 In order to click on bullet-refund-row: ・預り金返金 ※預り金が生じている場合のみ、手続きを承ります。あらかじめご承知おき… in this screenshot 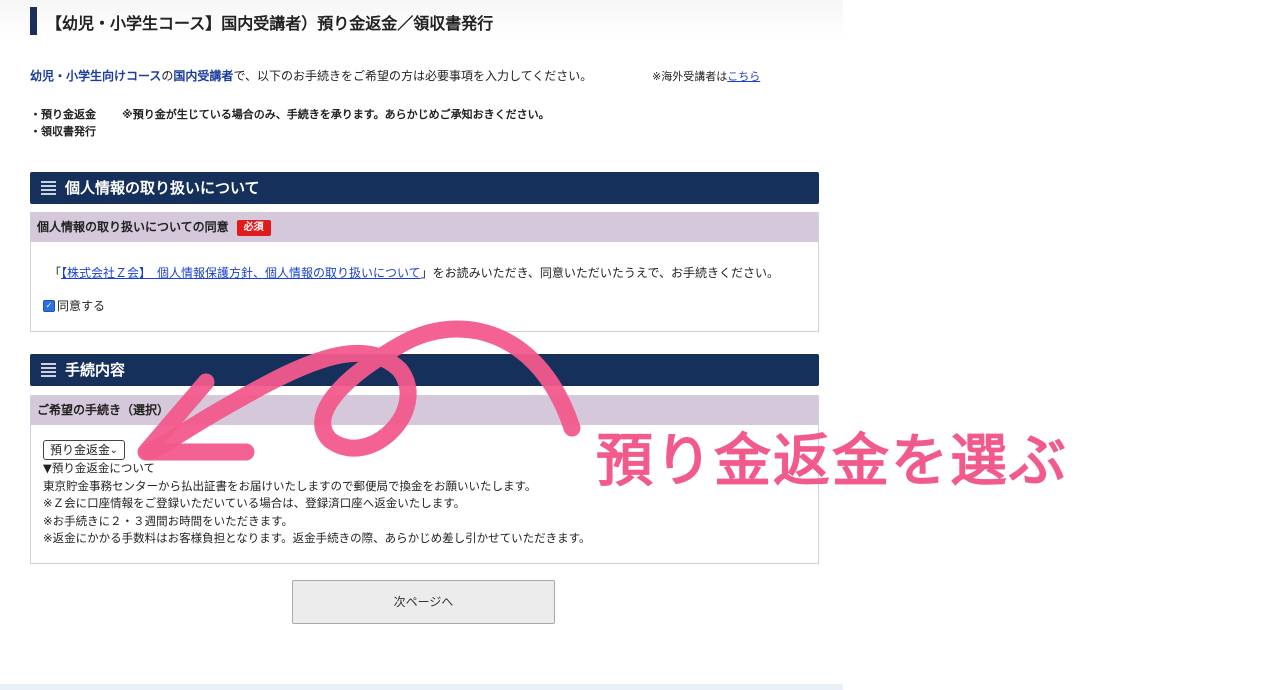, I will do `click(290, 114)`.